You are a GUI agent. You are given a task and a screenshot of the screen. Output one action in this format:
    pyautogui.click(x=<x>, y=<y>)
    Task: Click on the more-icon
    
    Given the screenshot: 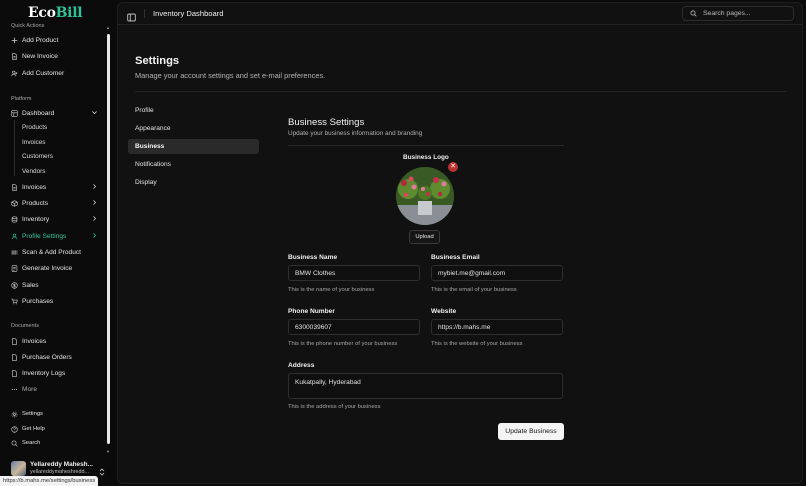 What is the action you would take?
    pyautogui.click(x=14, y=389)
    